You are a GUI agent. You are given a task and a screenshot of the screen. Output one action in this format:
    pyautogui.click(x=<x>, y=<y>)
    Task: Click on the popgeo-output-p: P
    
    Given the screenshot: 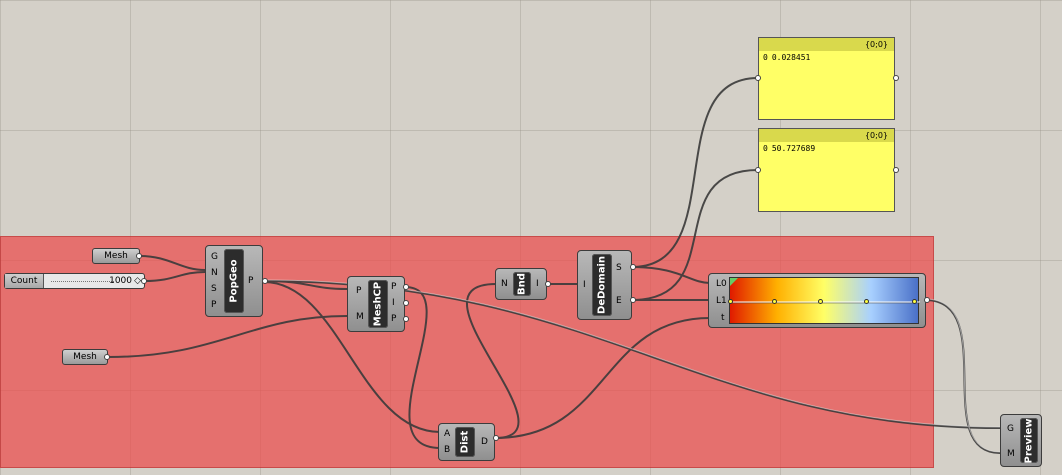 What is the action you would take?
    pyautogui.click(x=250, y=281)
    